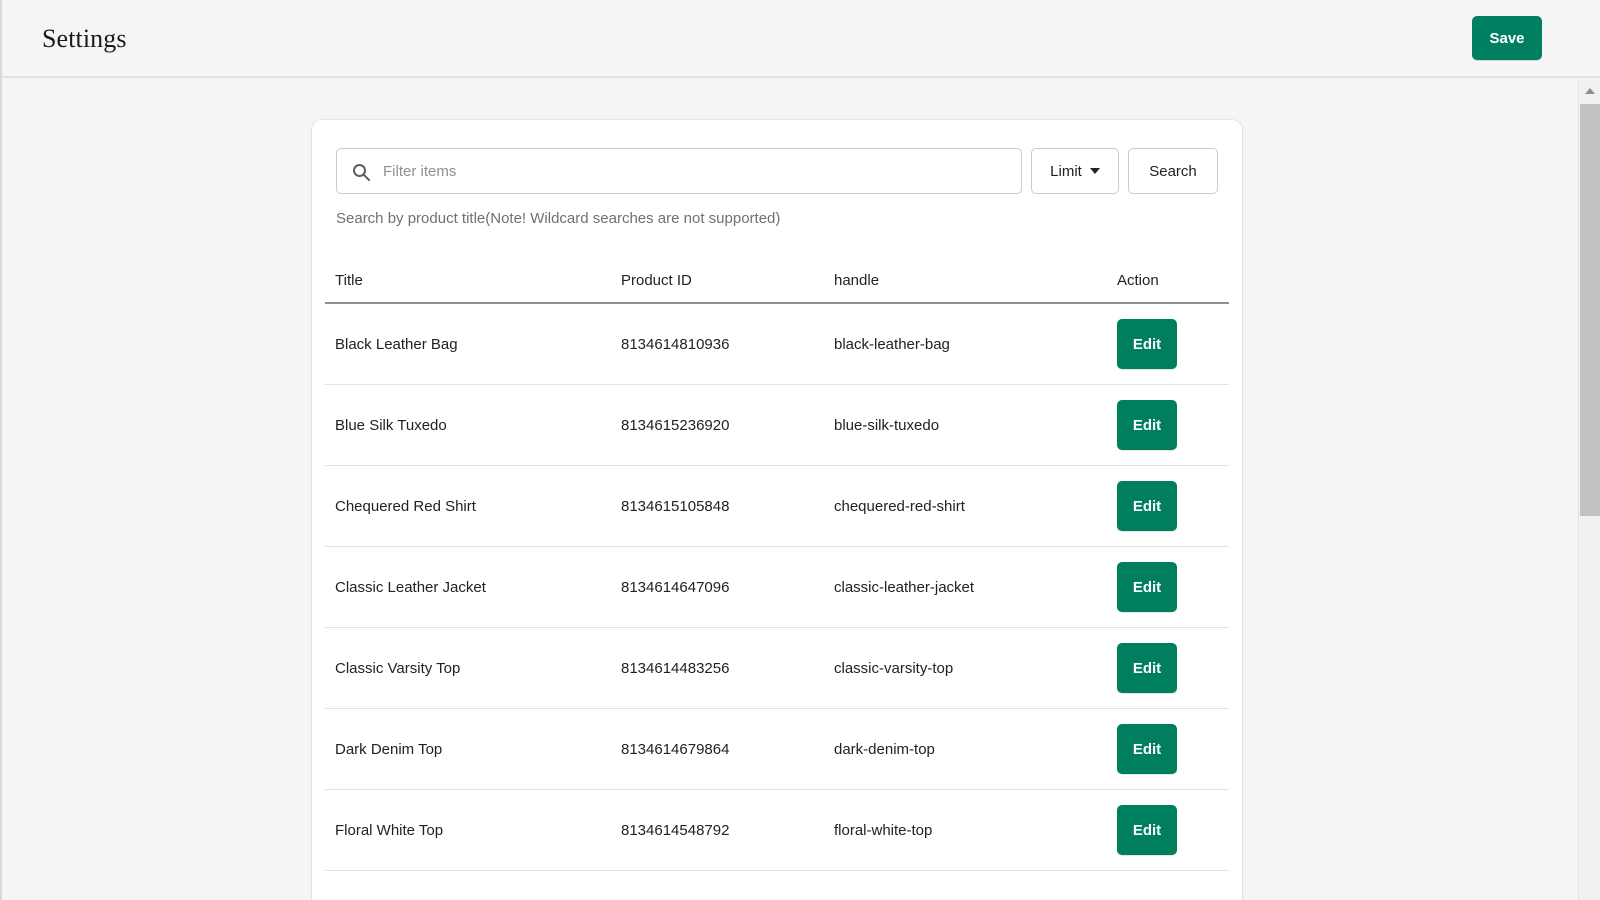 Image resolution: width=1600 pixels, height=900 pixels. I want to click on cell-product-id: 8134615236920, so click(675, 425).